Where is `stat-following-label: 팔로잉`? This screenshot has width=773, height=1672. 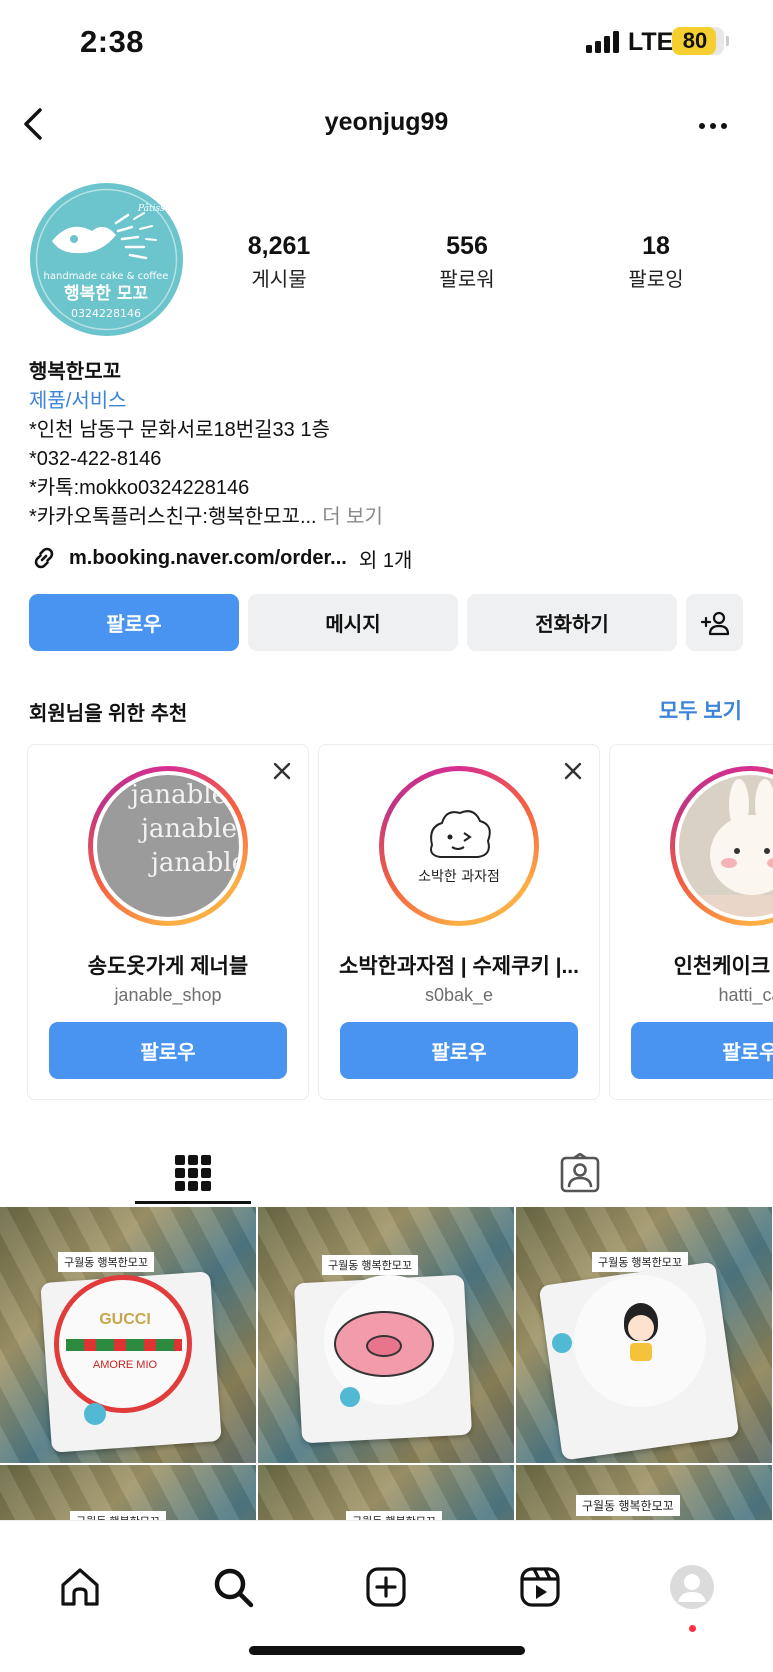 stat-following-label: 팔로잉 is located at coordinates (656, 280).